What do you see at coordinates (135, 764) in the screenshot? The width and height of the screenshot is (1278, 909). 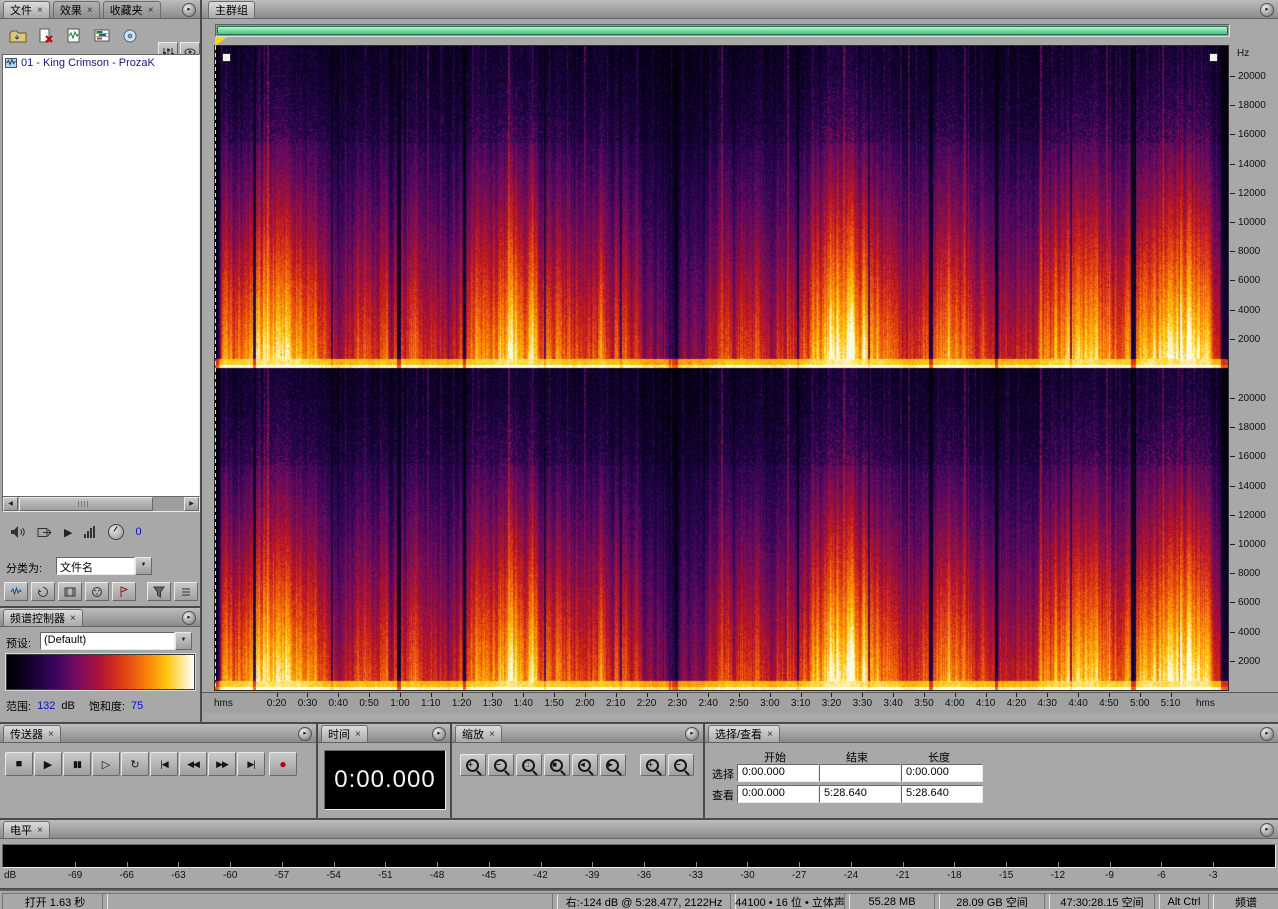 I see `play-looped-button: ↻` at bounding box center [135, 764].